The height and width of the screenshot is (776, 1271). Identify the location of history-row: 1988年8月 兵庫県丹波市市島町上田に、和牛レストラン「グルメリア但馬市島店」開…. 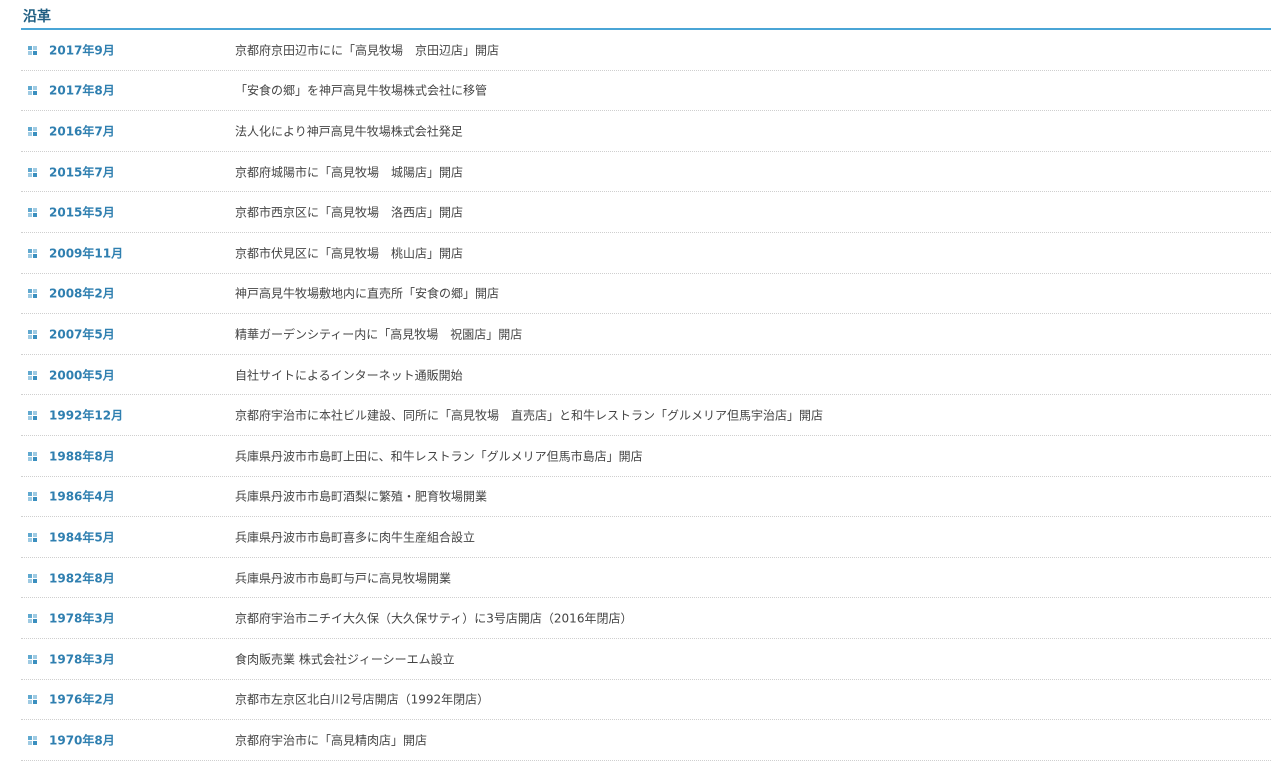
(646, 456).